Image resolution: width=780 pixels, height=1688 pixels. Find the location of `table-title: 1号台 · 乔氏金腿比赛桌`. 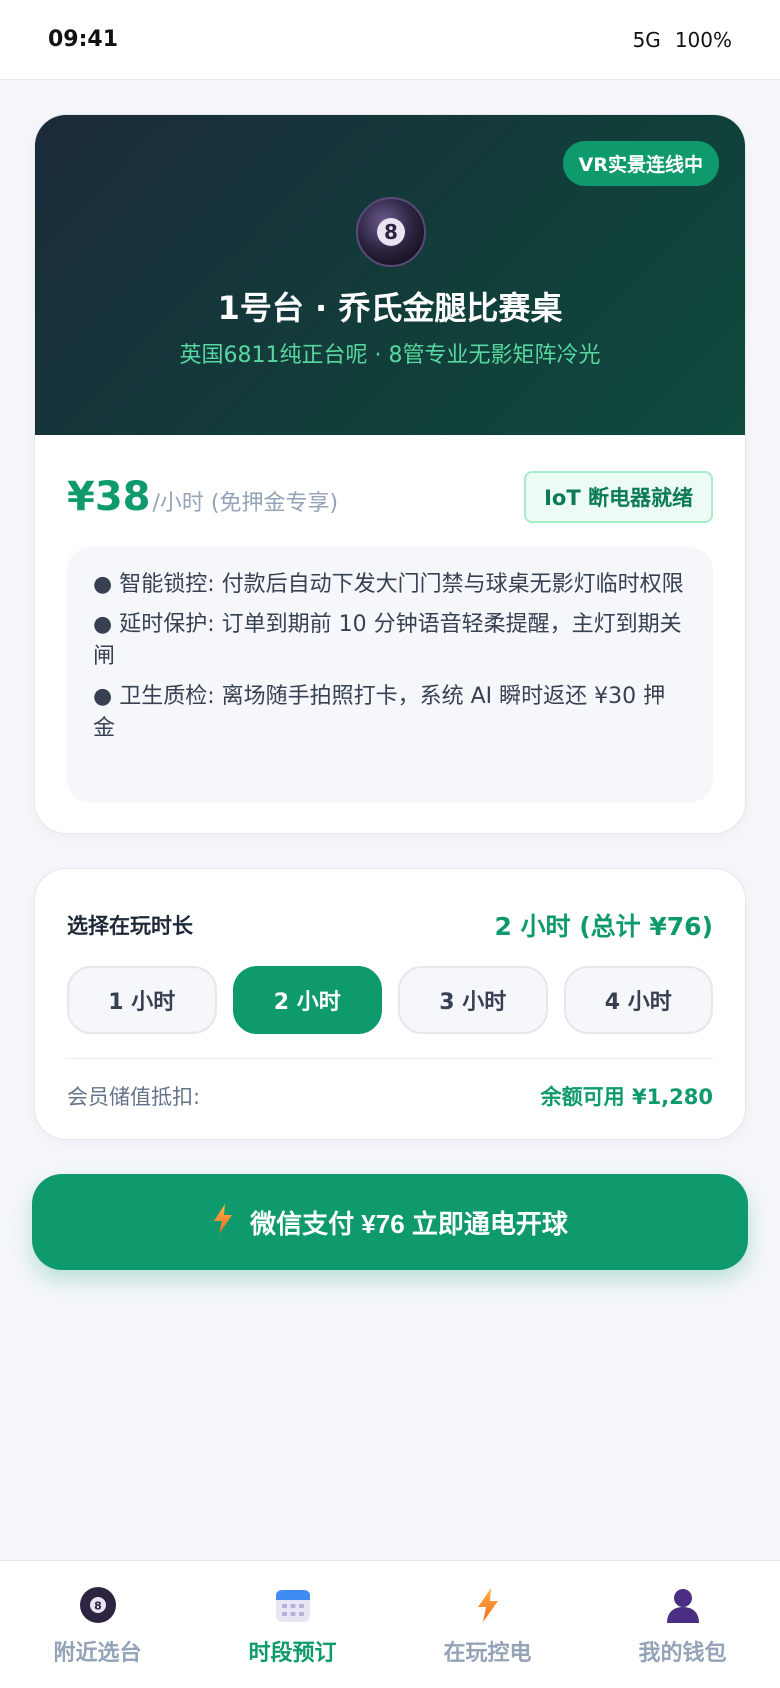

table-title: 1号台 · 乔氏金腿比赛桌 is located at coordinates (390, 308).